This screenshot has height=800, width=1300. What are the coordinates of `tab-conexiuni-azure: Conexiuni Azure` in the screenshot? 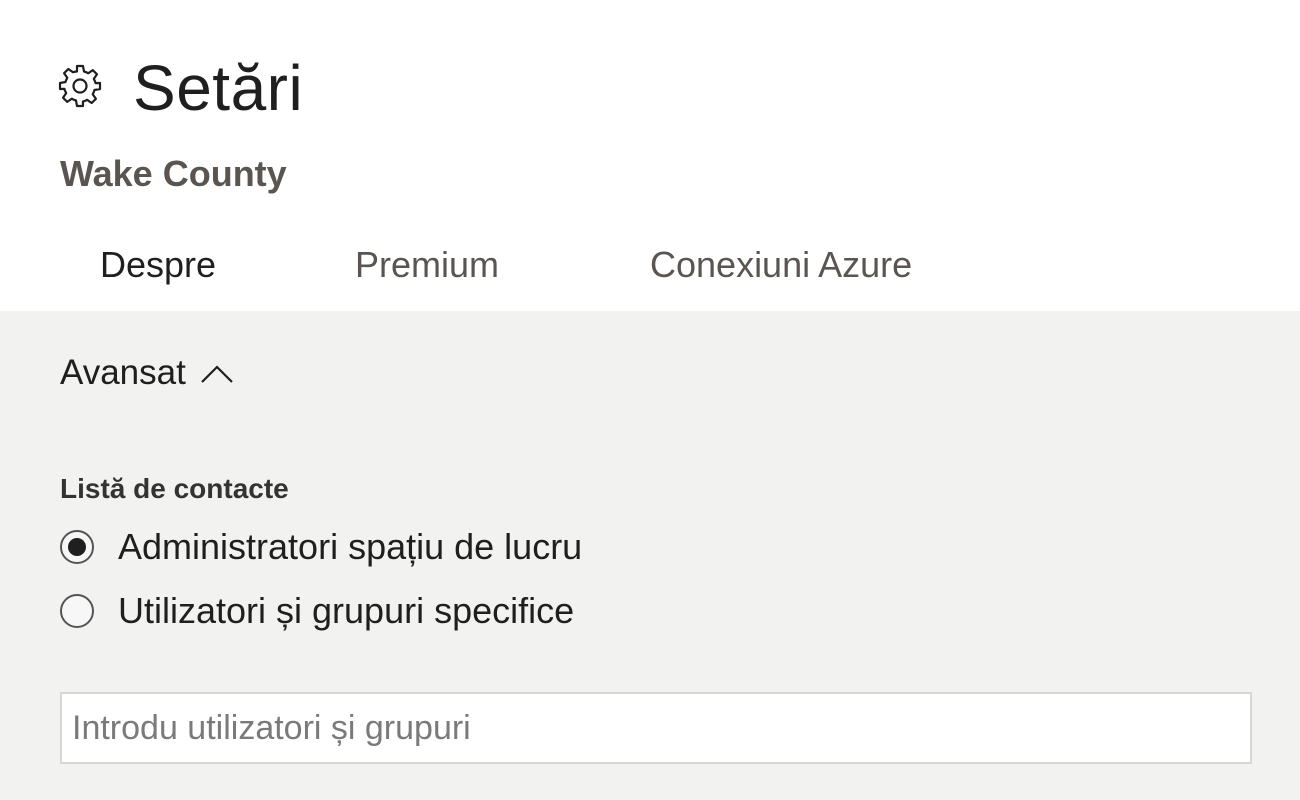 It's located at (781, 265).